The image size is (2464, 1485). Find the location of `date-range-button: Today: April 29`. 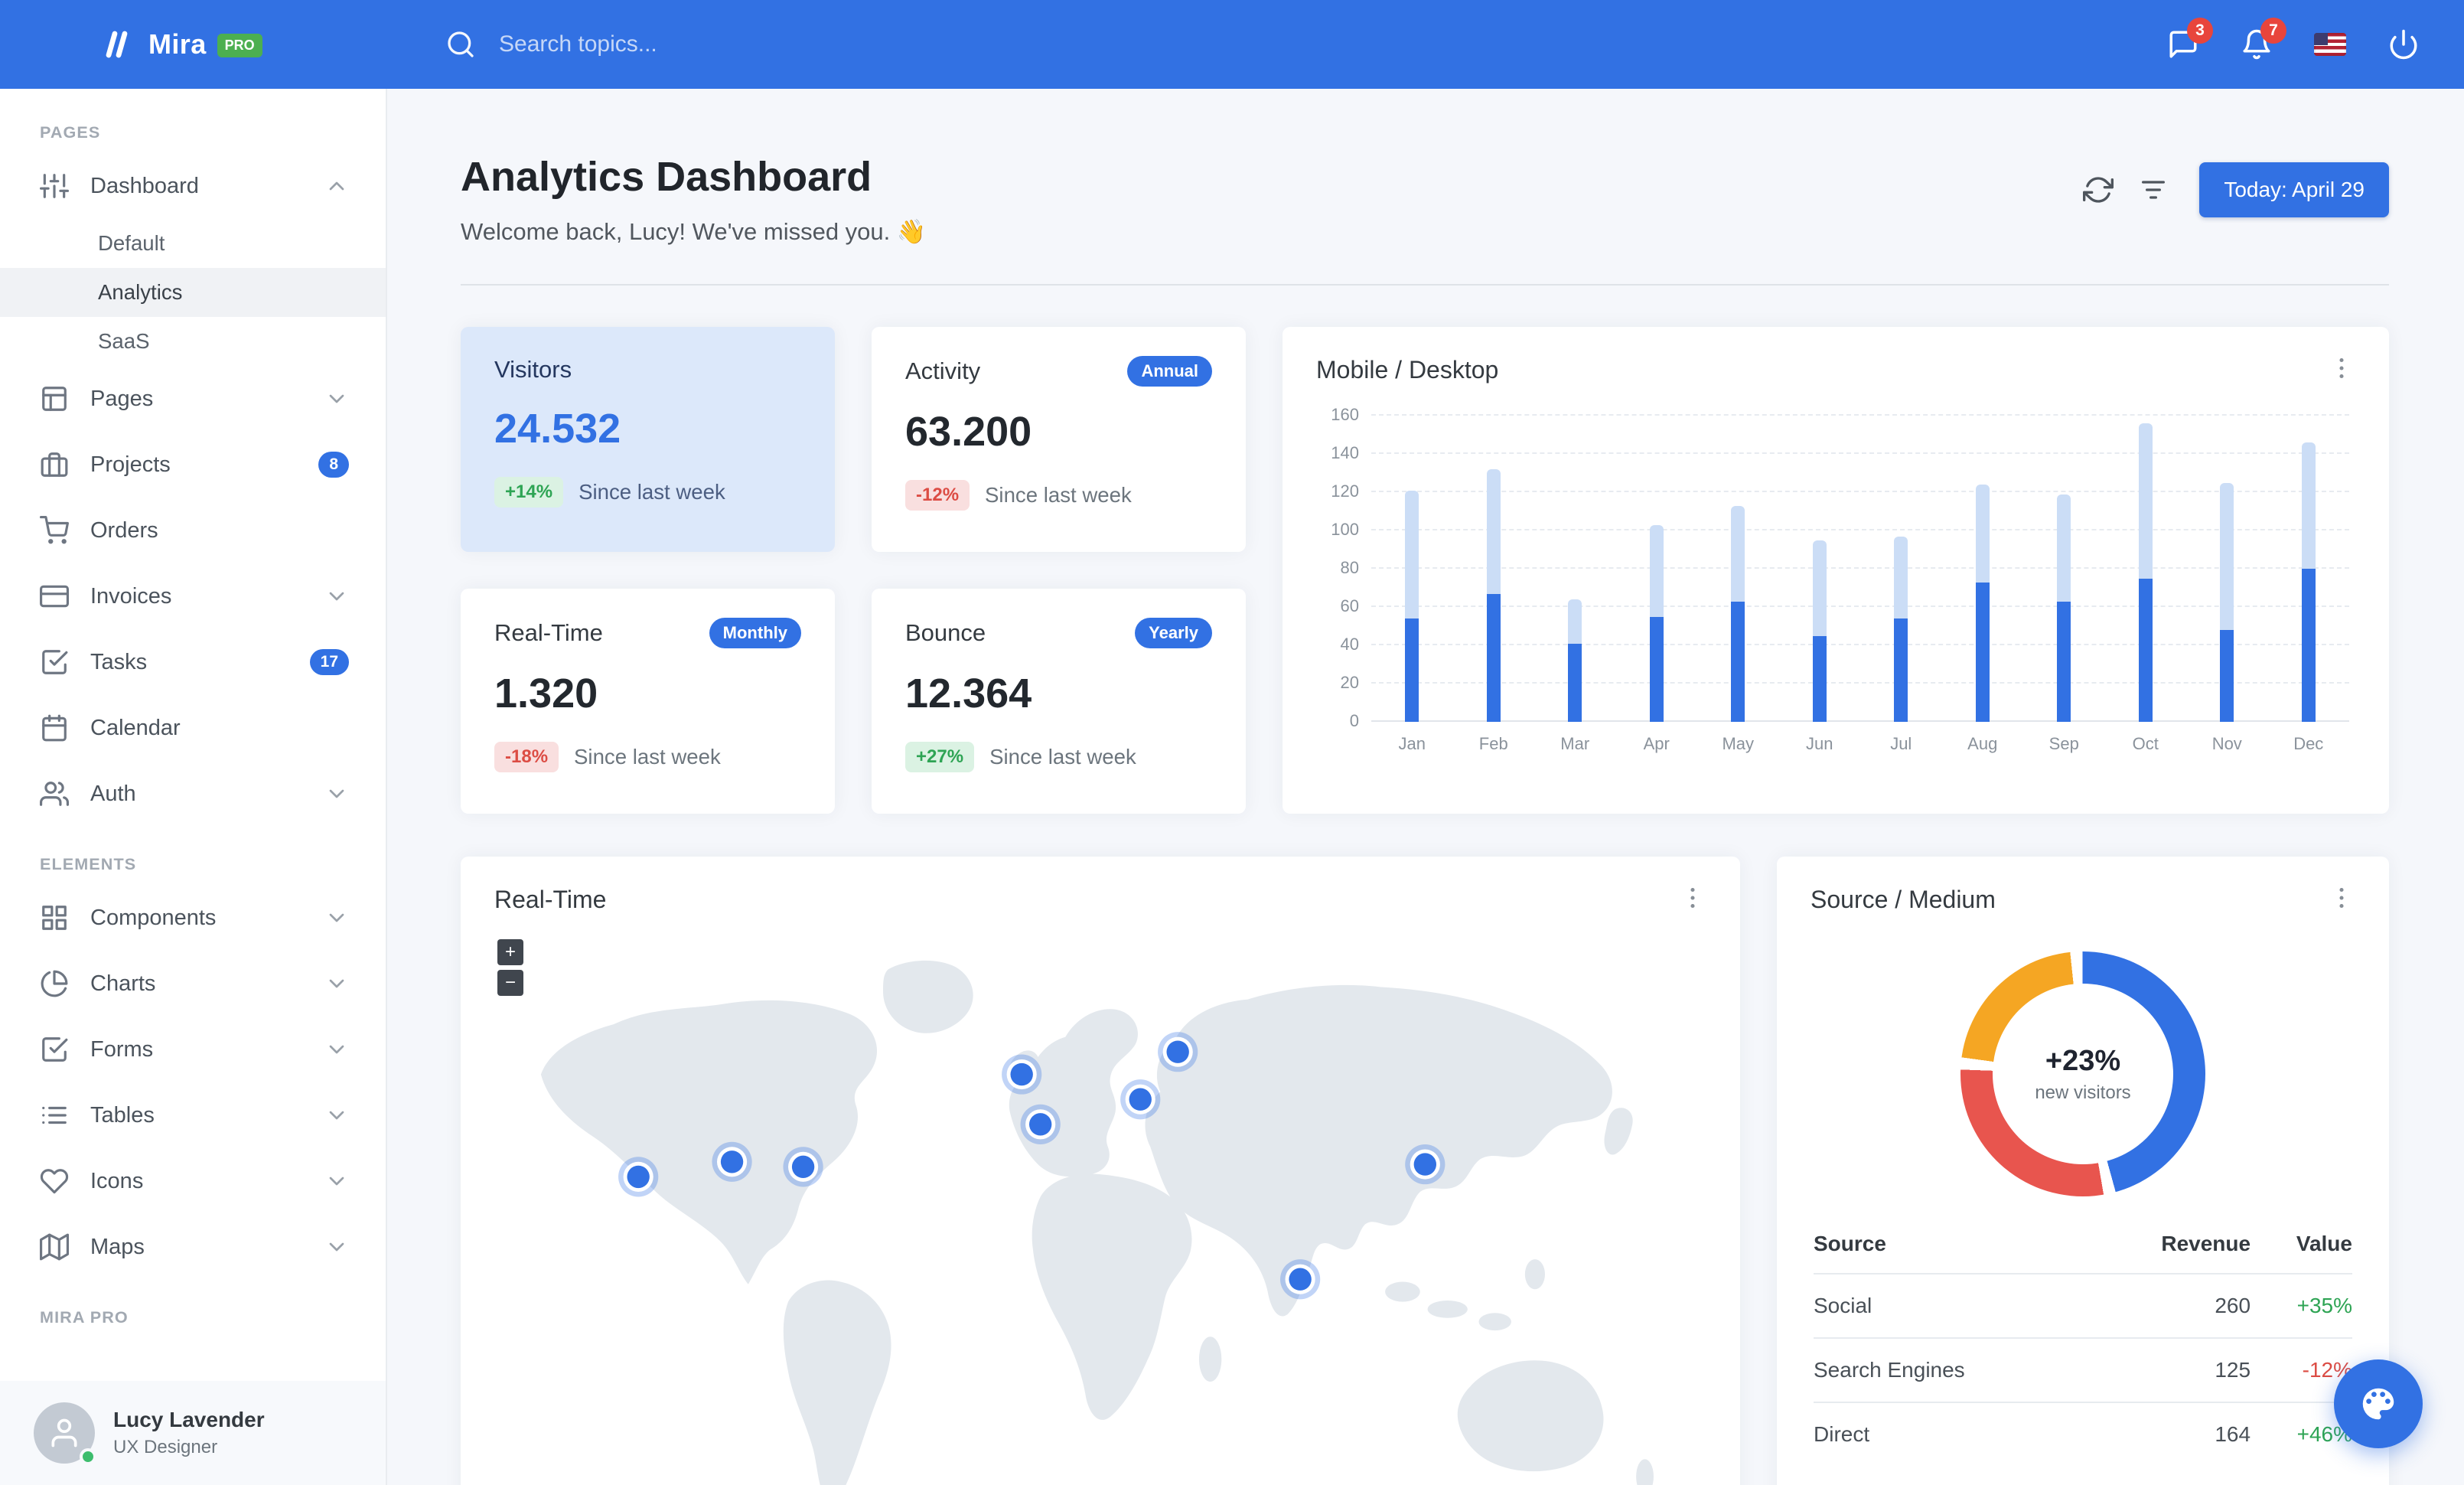

date-range-button: Today: April 29 is located at coordinates (2294, 189).